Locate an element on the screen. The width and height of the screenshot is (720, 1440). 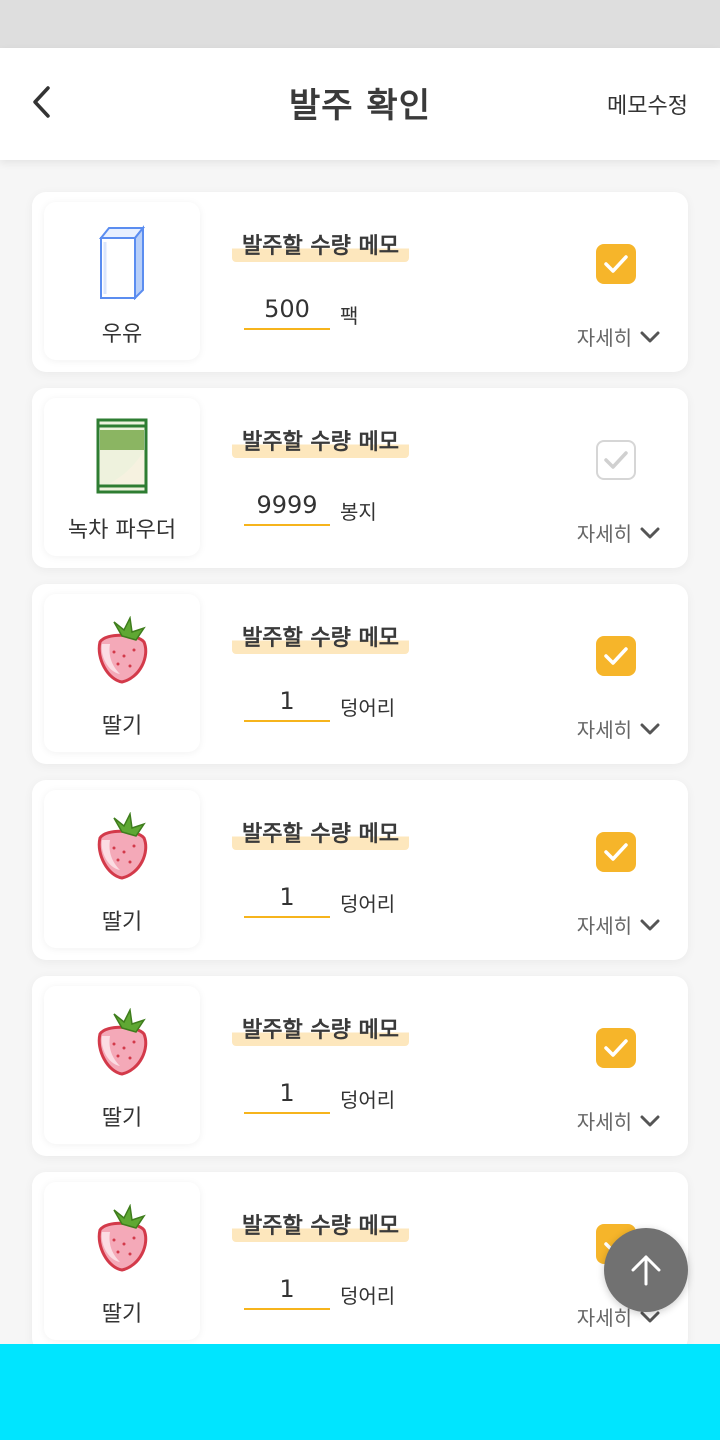
order-item-card: 우유 발주할 수량 메모 팩 자세히 is located at coordinates (360, 282).